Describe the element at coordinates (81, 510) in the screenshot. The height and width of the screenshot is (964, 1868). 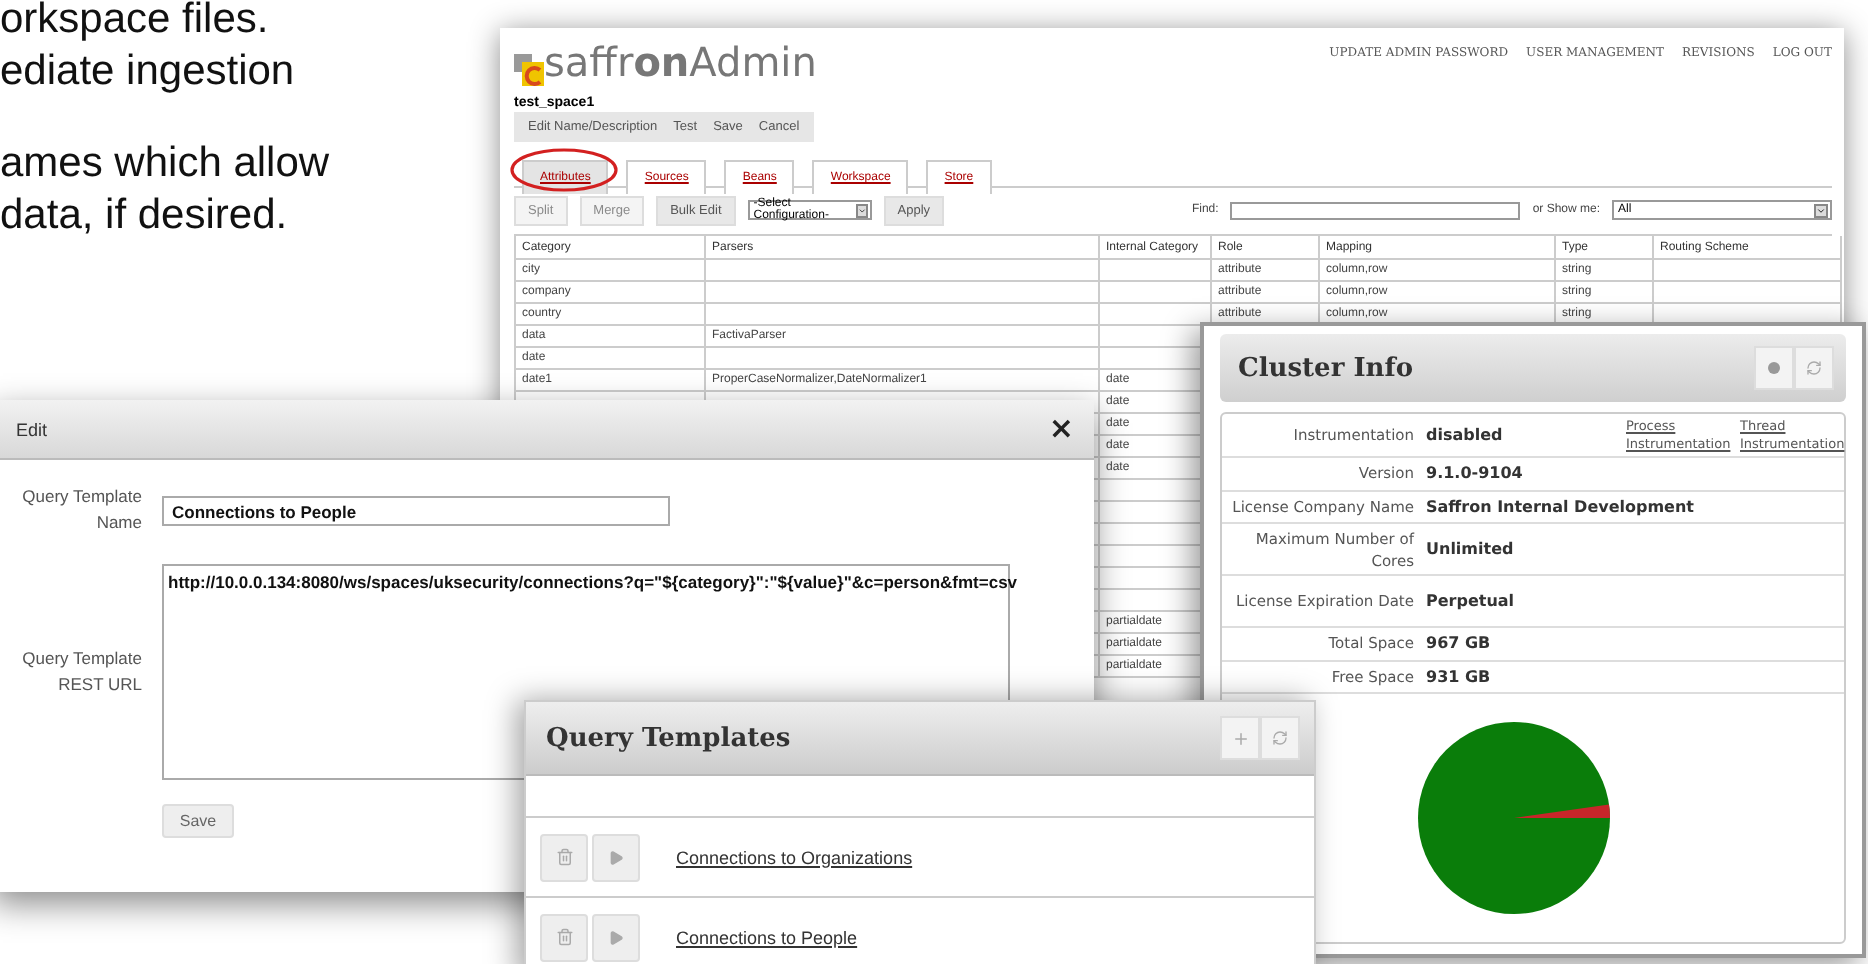
I see `field-label: Query Template Name` at that location.